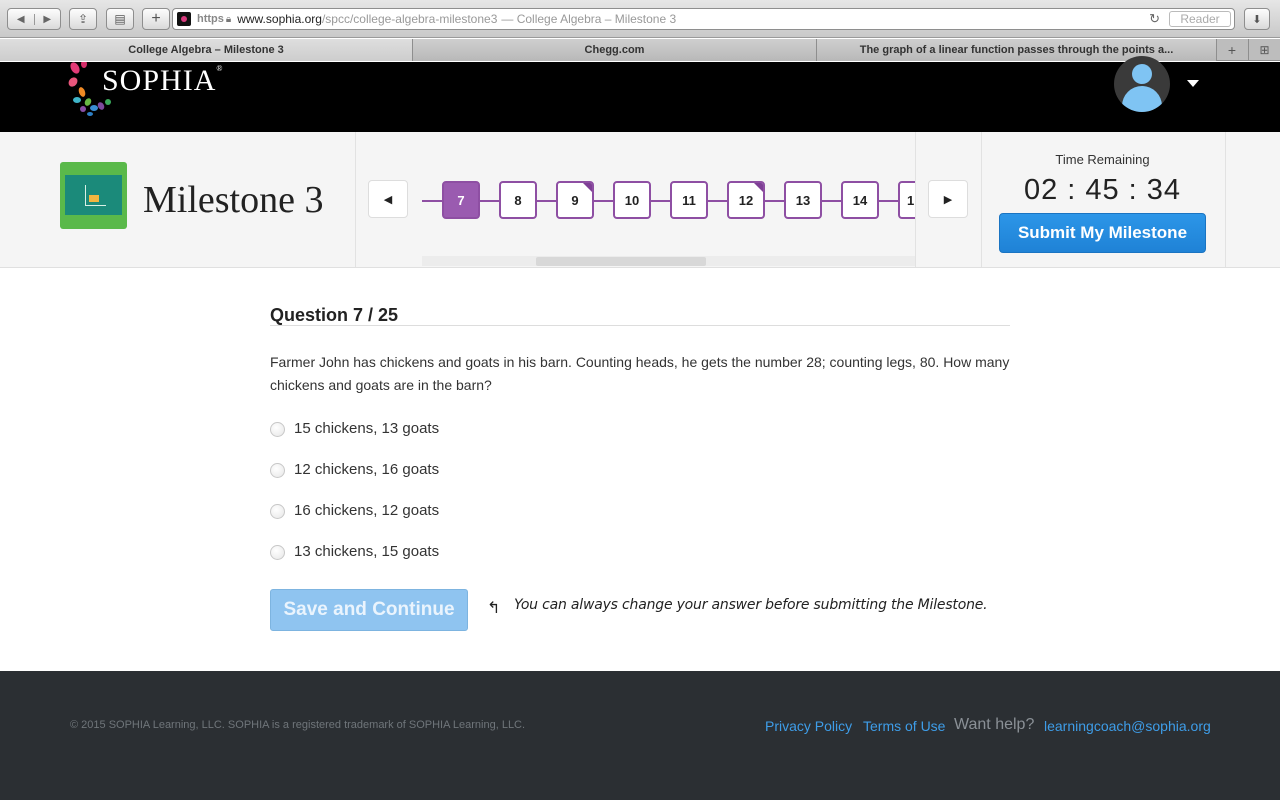 The width and height of the screenshot is (1280, 800). I want to click on question-box-13: 13, so click(803, 200).